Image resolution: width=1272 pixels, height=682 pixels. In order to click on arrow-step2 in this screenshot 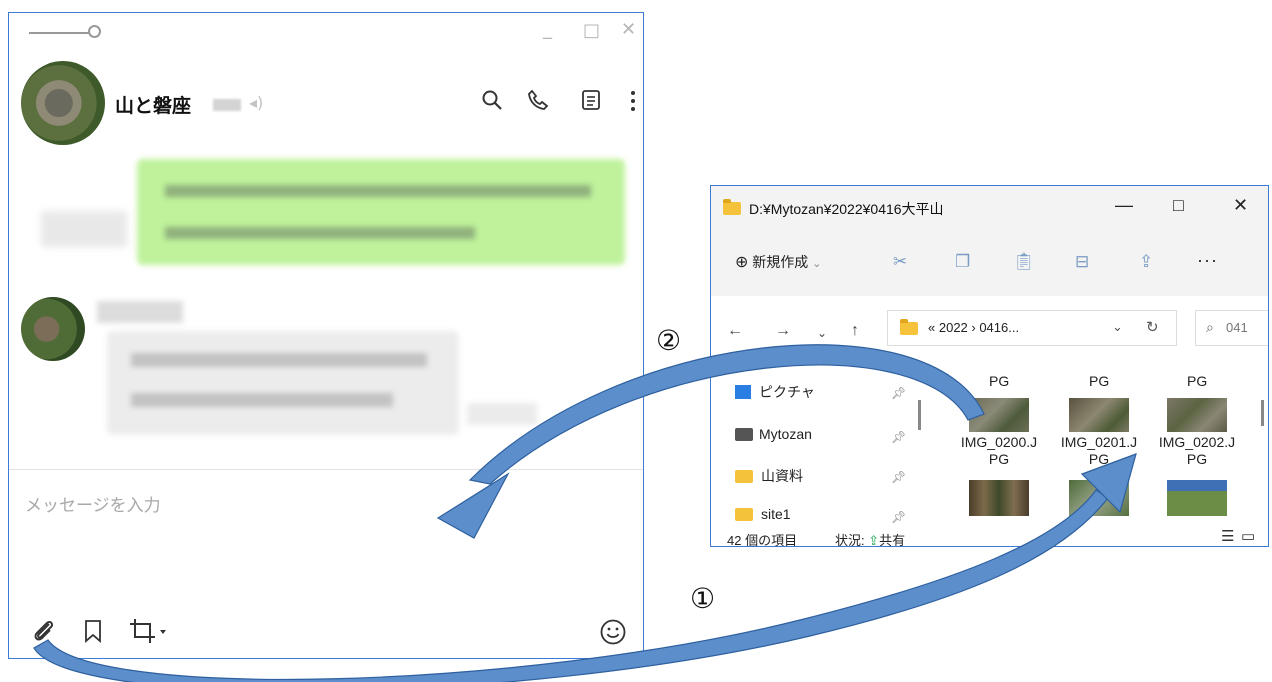, I will do `click(726, 414)`.